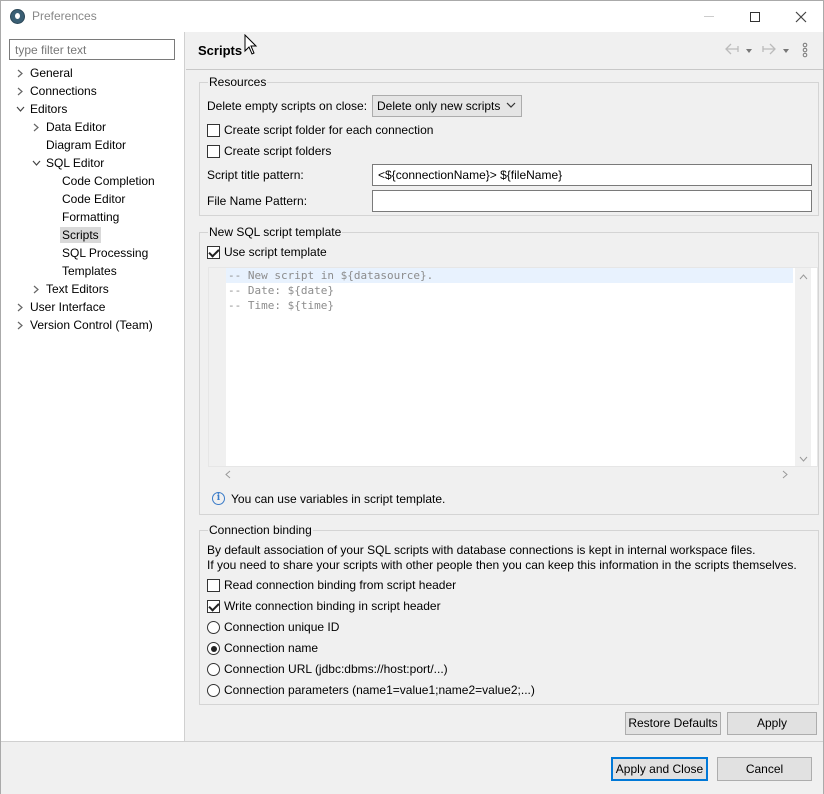 The image size is (824, 794). Describe the element at coordinates (271, 648) in the screenshot. I see `radio-label: Connection name` at that location.